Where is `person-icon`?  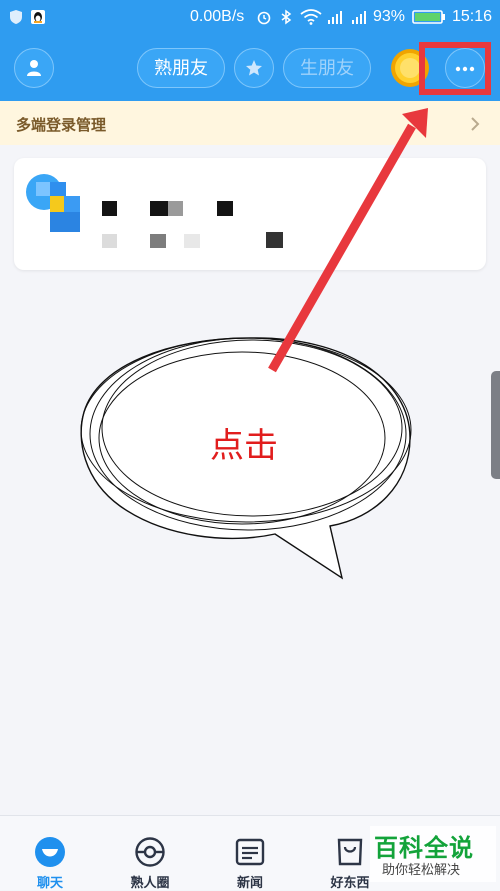 person-icon is located at coordinates (34, 68).